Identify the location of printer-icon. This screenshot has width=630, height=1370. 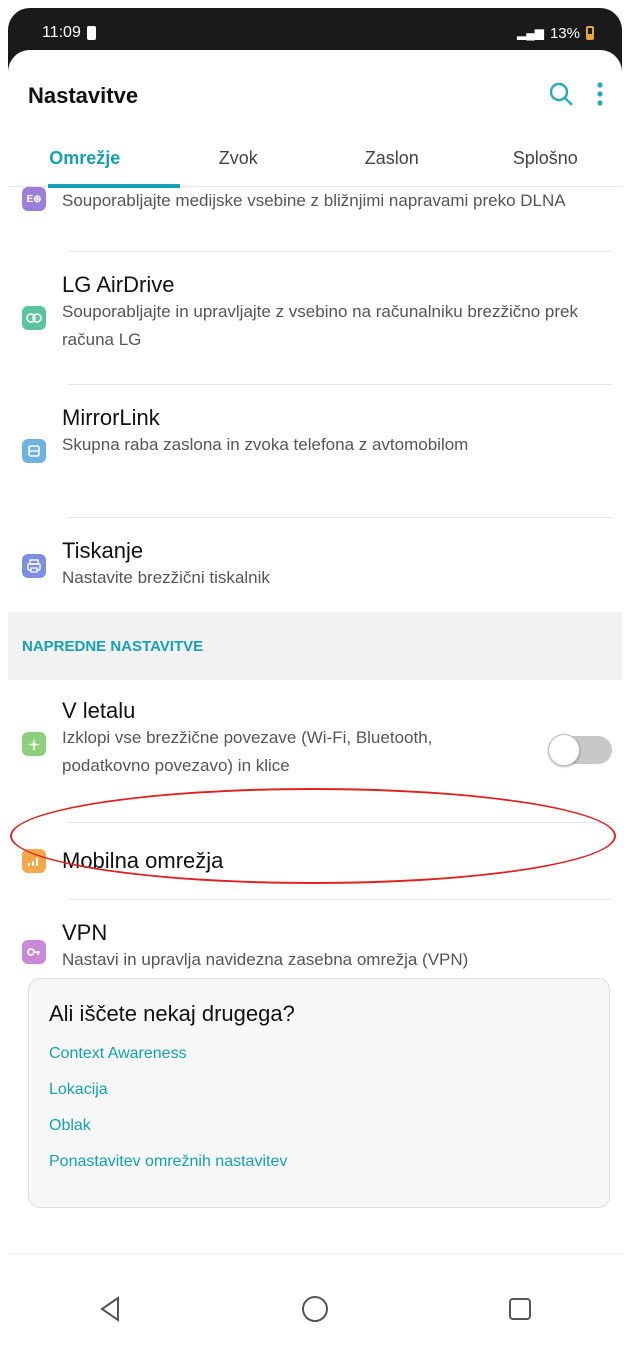
(34, 566).